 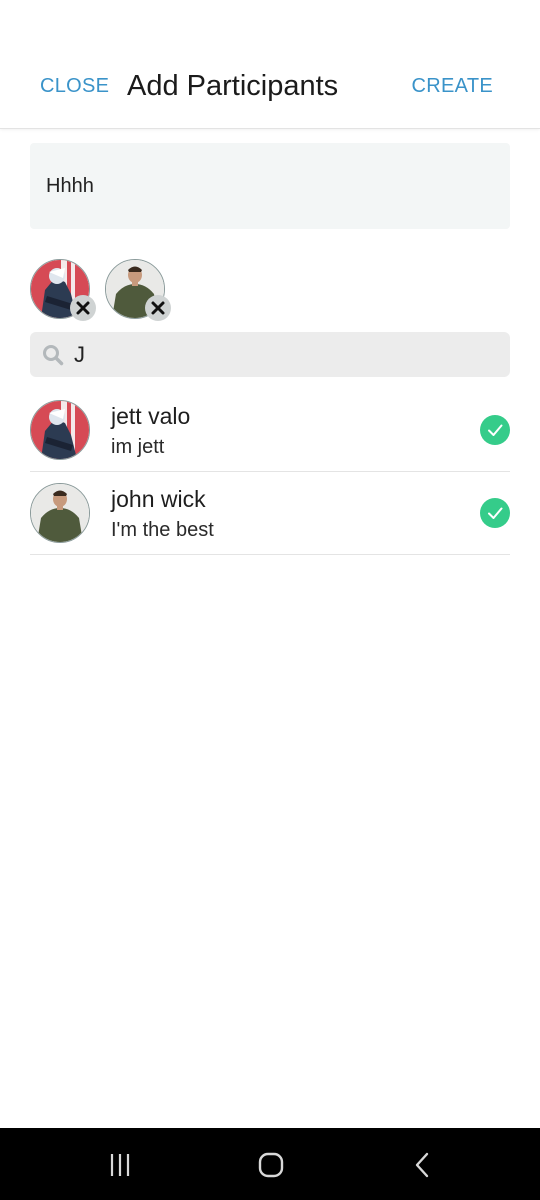 I want to click on list-item: jett valo im jett, so click(x=270, y=430).